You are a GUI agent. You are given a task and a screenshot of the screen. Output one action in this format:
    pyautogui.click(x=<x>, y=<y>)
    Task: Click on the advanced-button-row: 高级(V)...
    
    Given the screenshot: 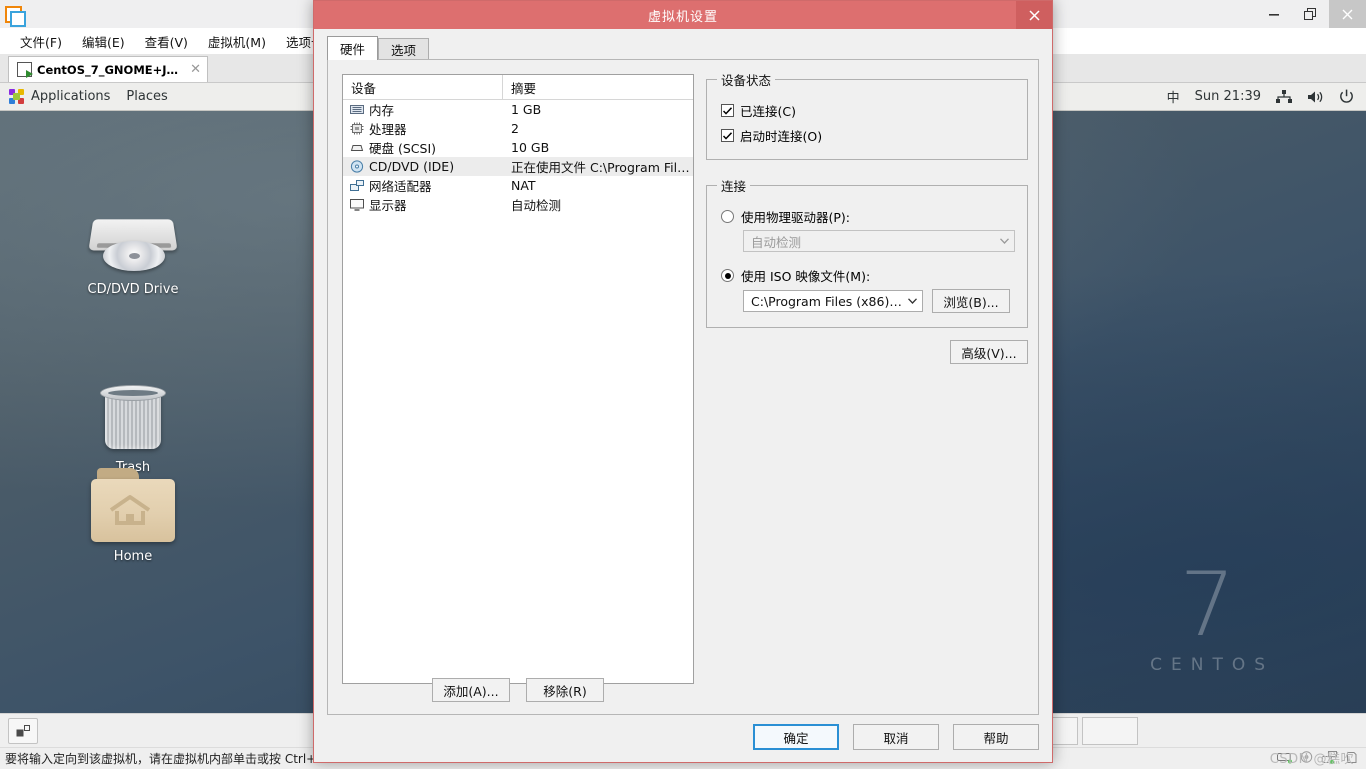 What is the action you would take?
    pyautogui.click(x=867, y=352)
    